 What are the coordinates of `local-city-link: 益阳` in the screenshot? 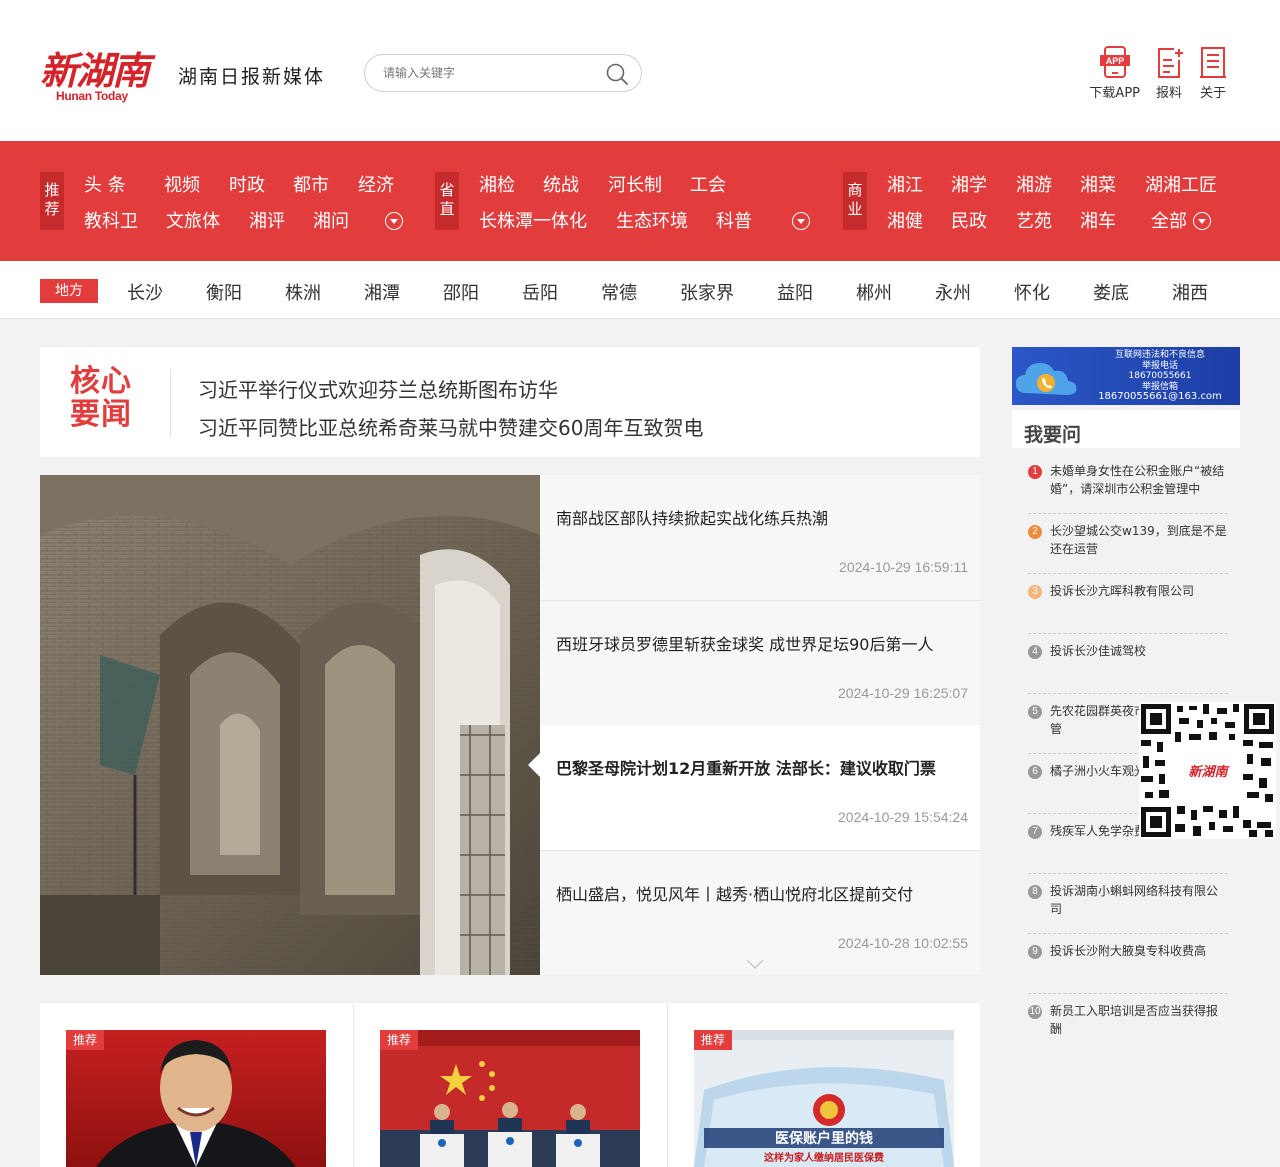 It's located at (795, 292).